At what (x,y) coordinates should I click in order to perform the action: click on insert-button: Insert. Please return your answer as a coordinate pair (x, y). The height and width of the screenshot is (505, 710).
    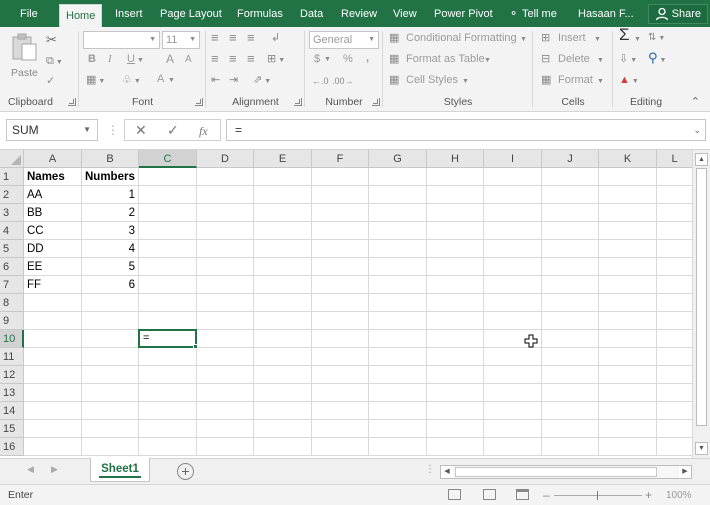
    Looking at the image, I should click on (572, 38).